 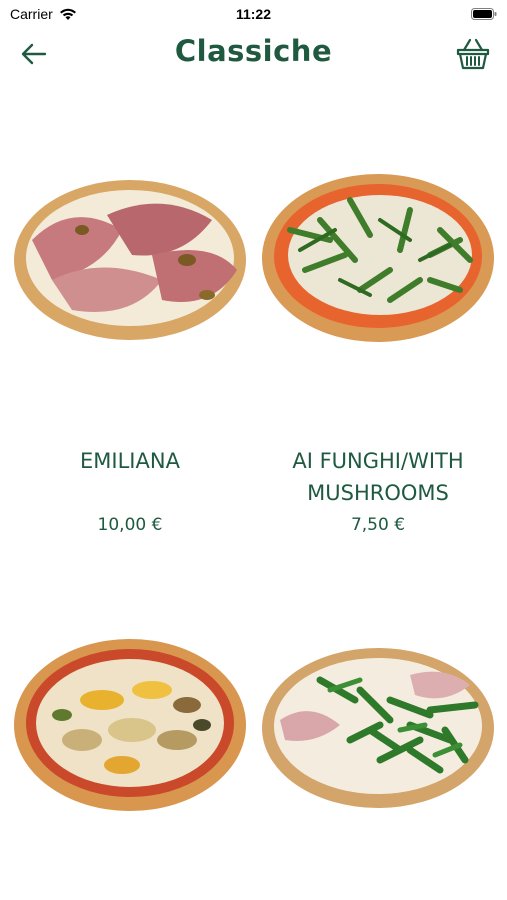 What do you see at coordinates (484, 14) in the screenshot?
I see `battery-icon` at bounding box center [484, 14].